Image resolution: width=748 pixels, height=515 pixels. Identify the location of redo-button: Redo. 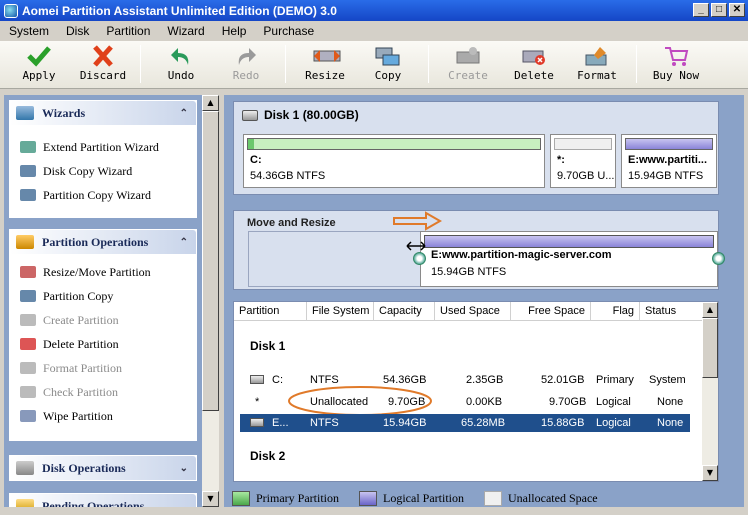
(246, 65).